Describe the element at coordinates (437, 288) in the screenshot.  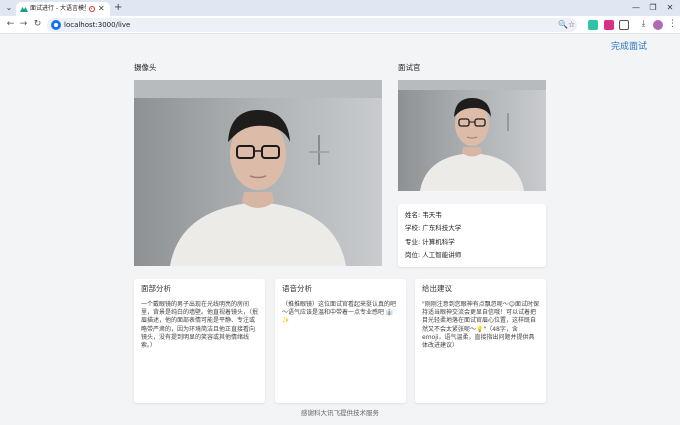
I see `suggestion-title: 给出建议` at that location.